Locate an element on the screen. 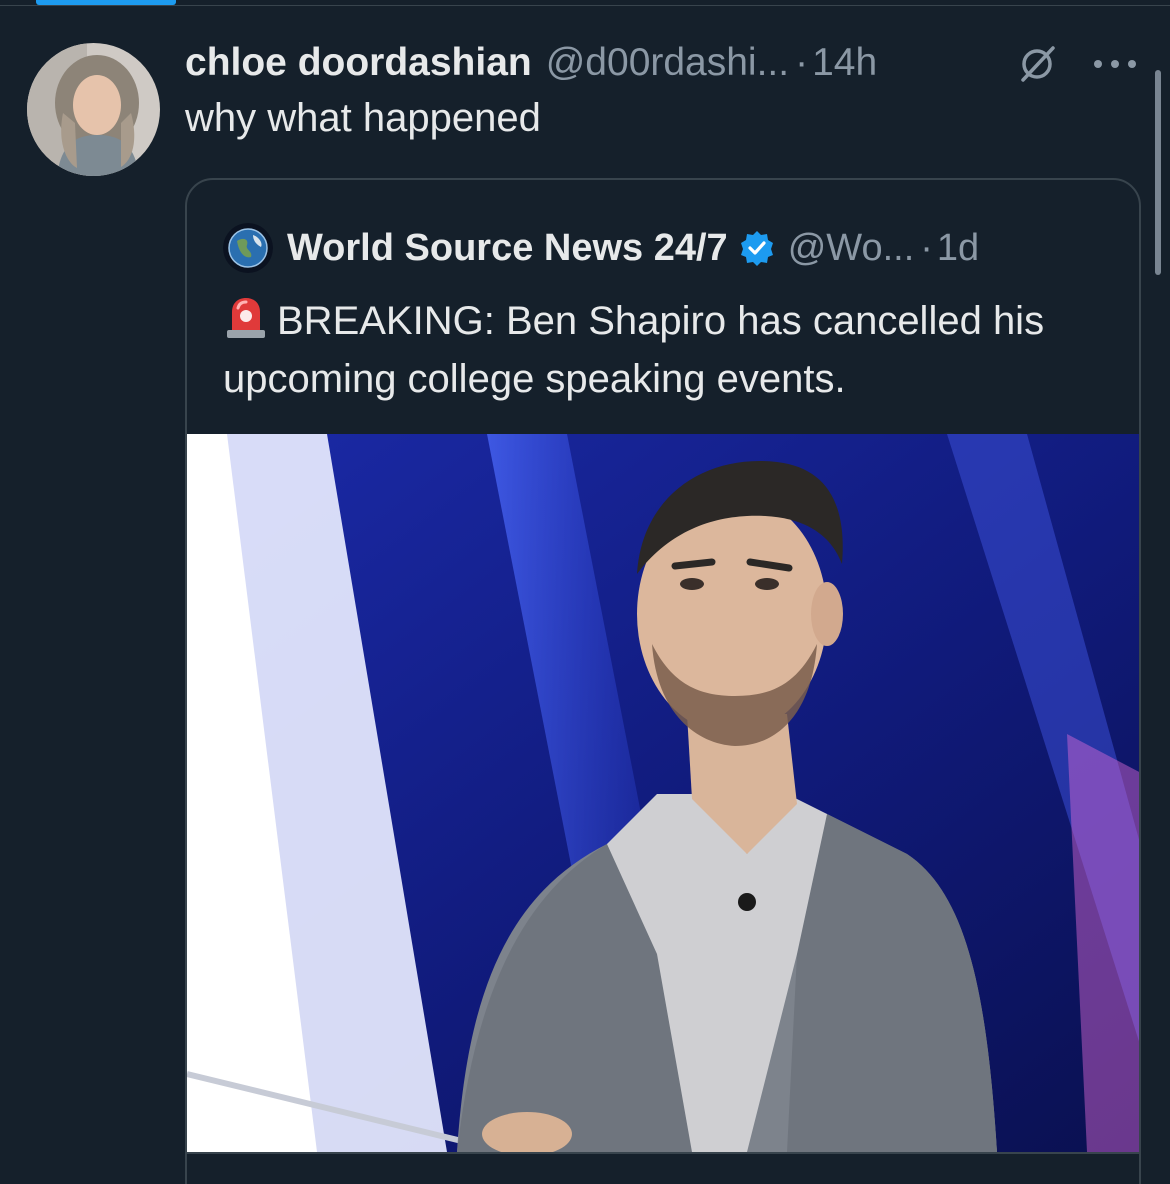 The height and width of the screenshot is (1184, 1170). top-divider is located at coordinates (585, 5).